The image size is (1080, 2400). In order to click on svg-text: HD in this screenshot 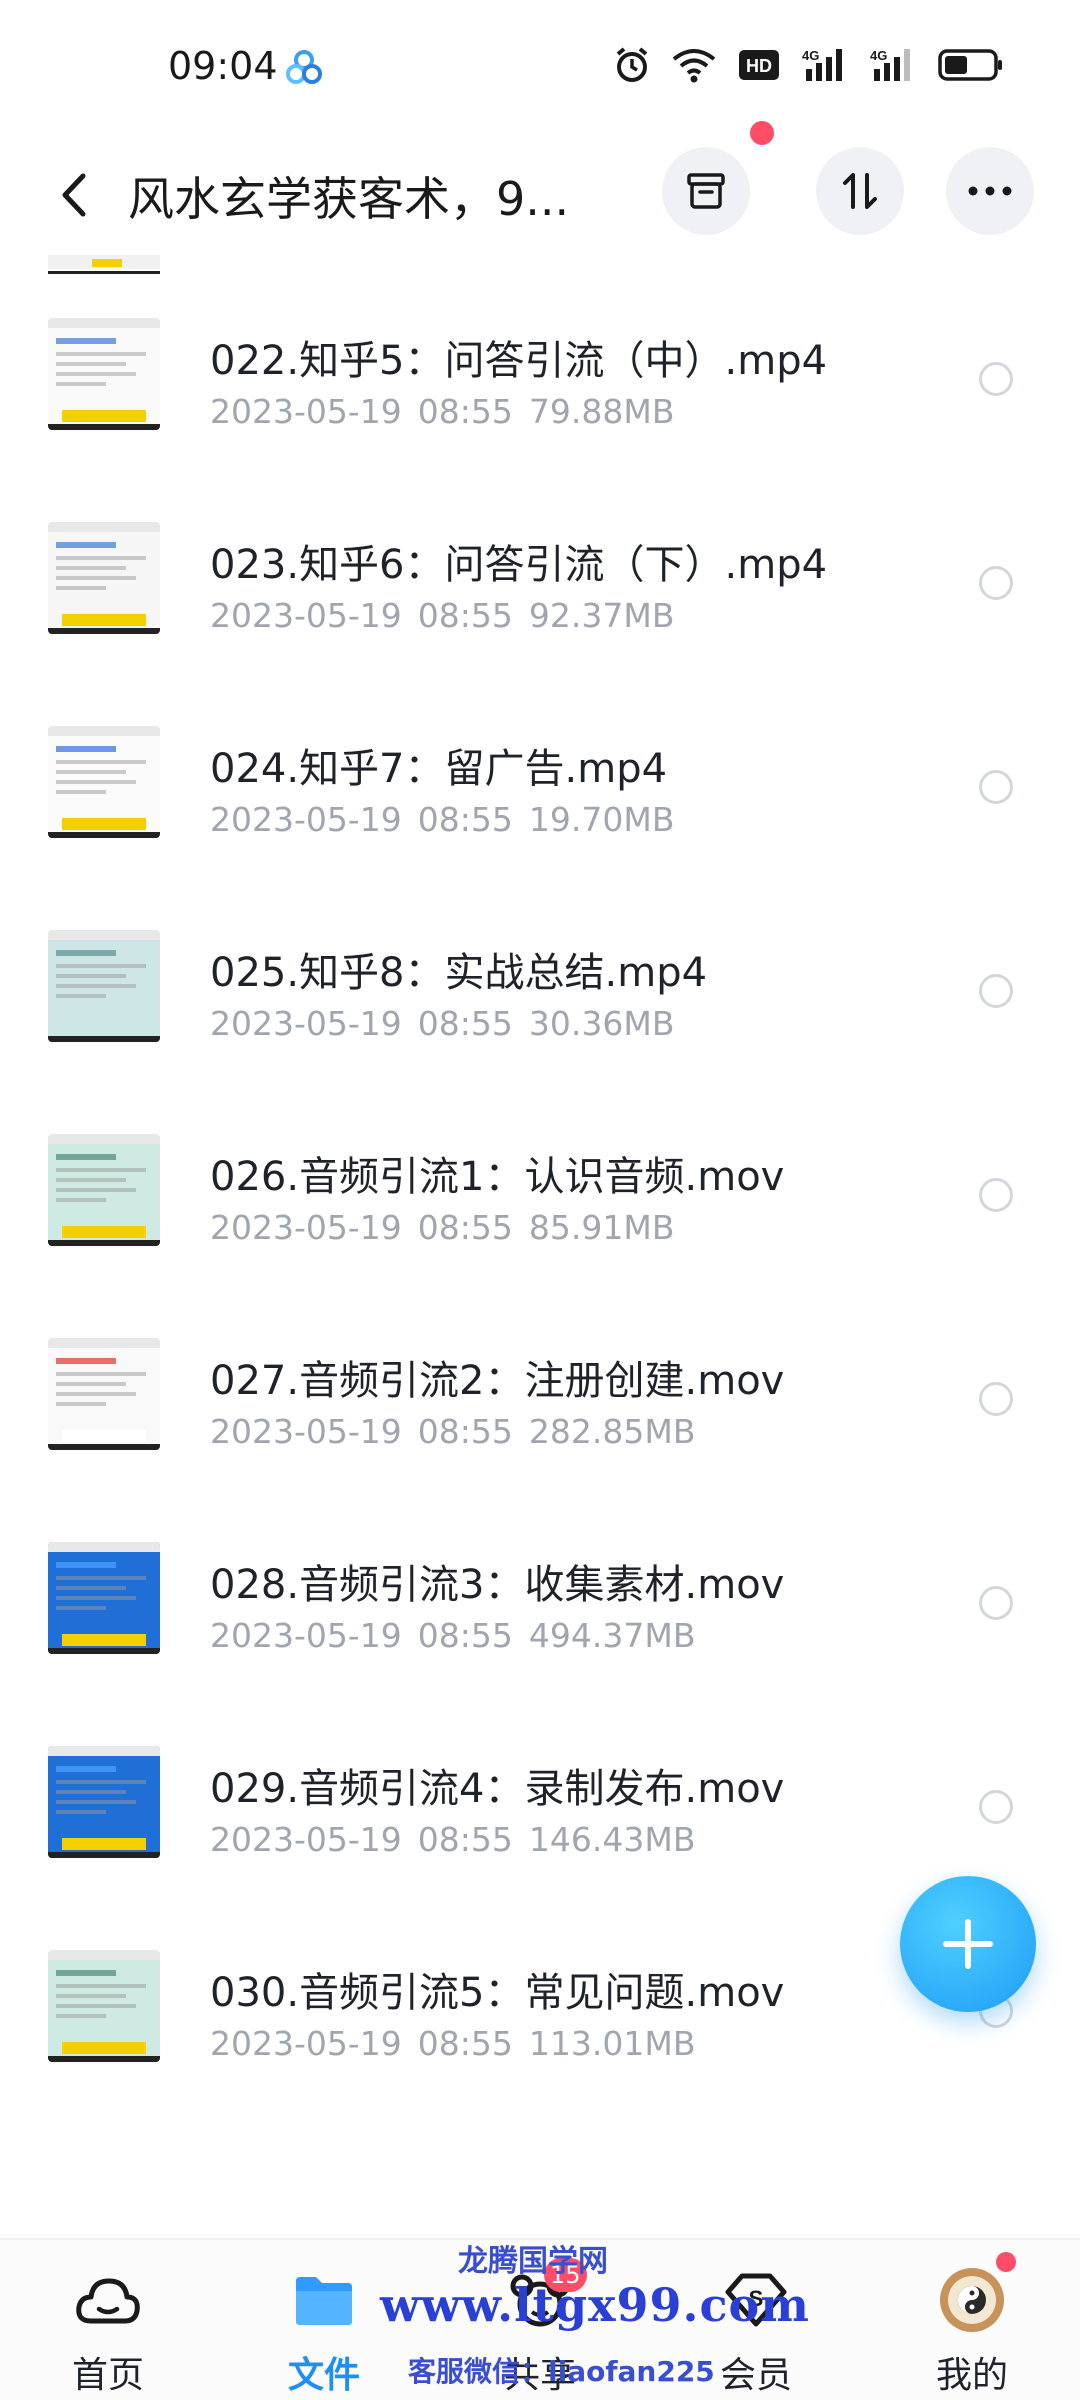, I will do `click(759, 66)`.